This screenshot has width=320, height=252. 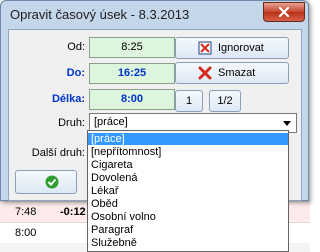 I want to click on ignore-icon, so click(x=205, y=51).